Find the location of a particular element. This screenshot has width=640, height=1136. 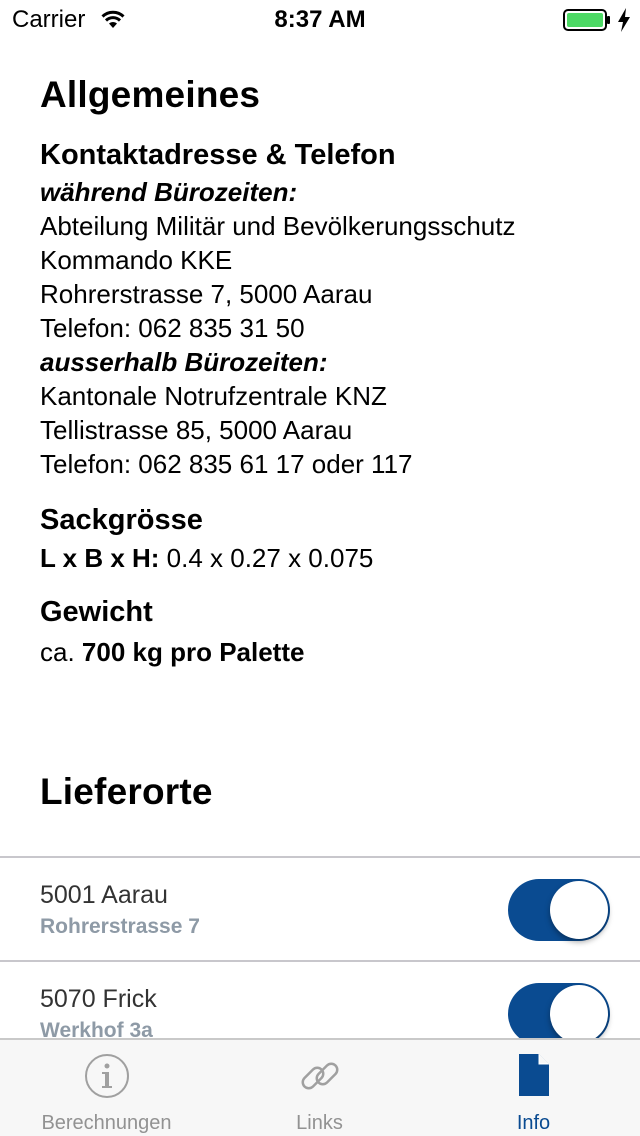

tab-info: Info is located at coordinates (533, 1088).